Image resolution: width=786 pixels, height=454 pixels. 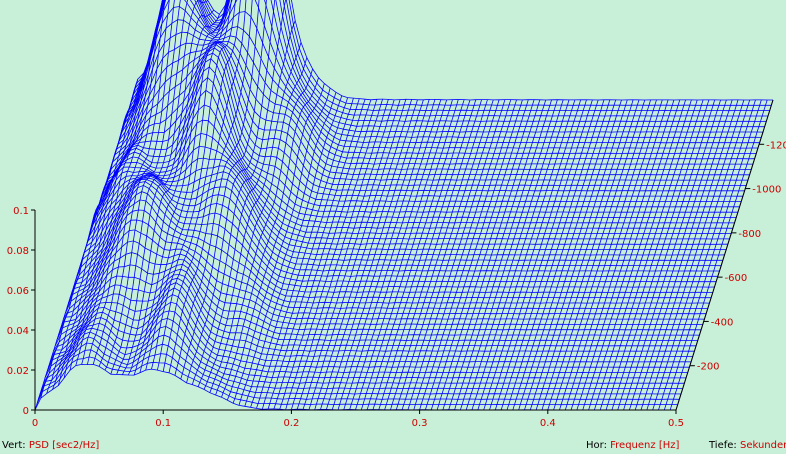 I want to click on status-horizontal-axis: Hor: Frequenz [Hz], so click(x=632, y=446).